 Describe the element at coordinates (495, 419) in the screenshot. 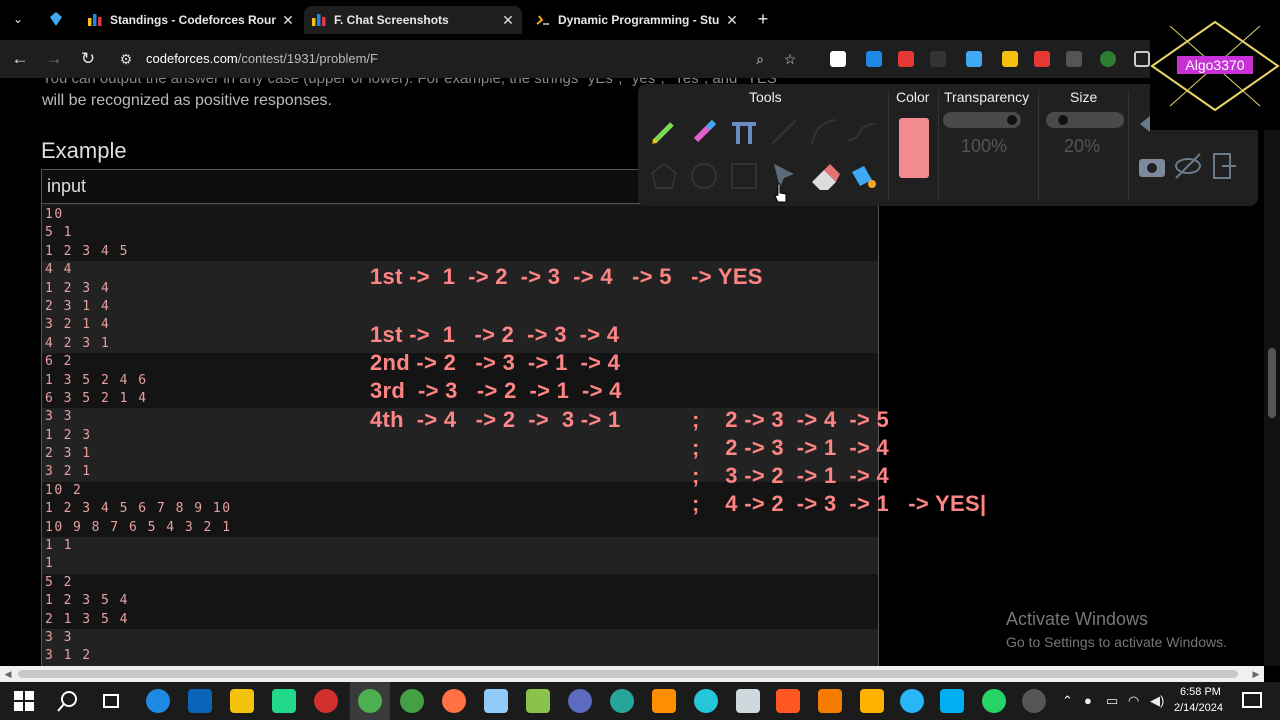

I see `annotation-line: 4th -> 4 -> 2 -> 3 -> 1` at that location.